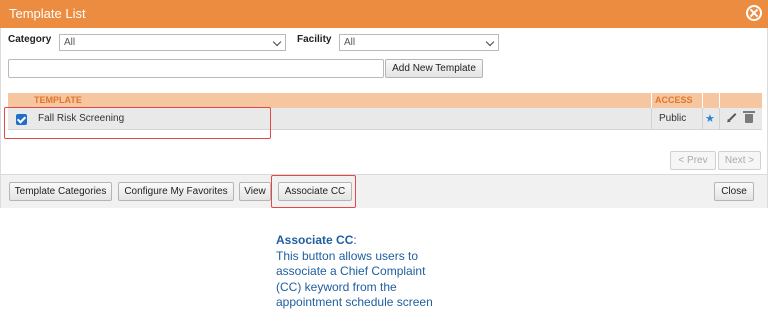 This screenshot has height=324, width=768. What do you see at coordinates (314, 39) in the screenshot?
I see `facility-label: Facility` at bounding box center [314, 39].